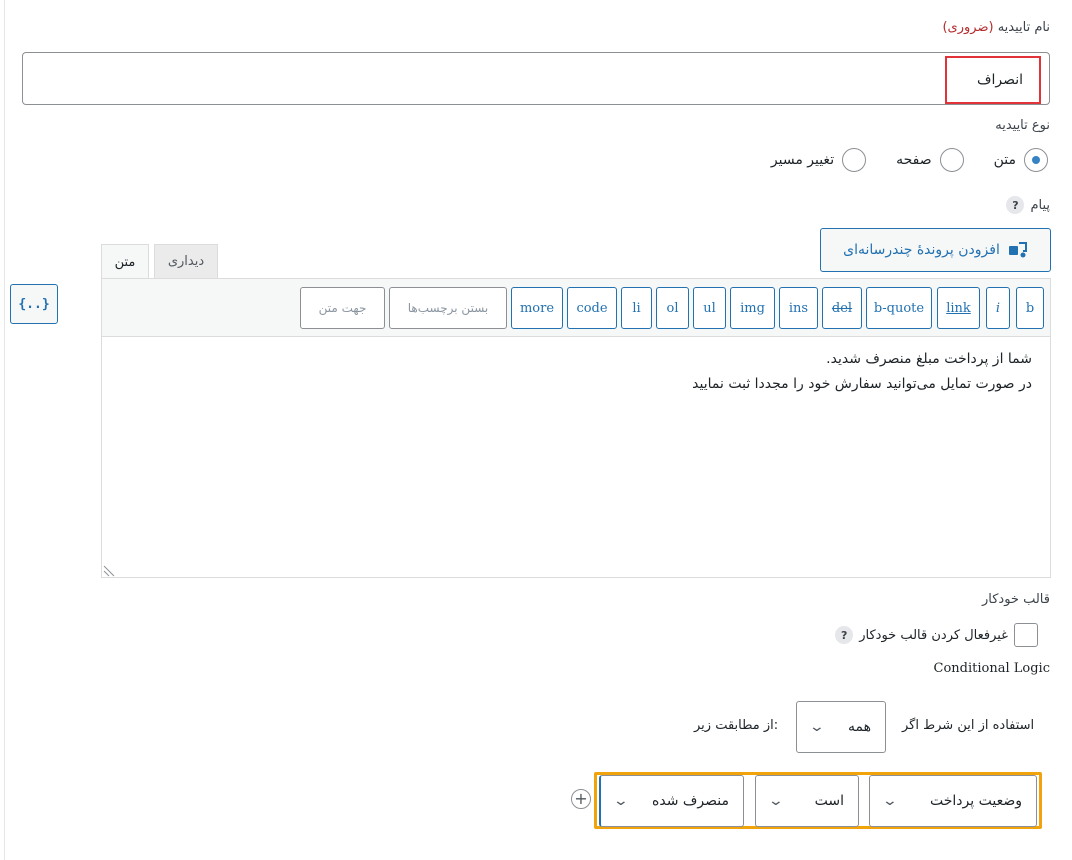 This screenshot has height=860, width=1072. What do you see at coordinates (736, 725) in the screenshot?
I see `conditional-logic-suffix: از مطابقت زیر:` at bounding box center [736, 725].